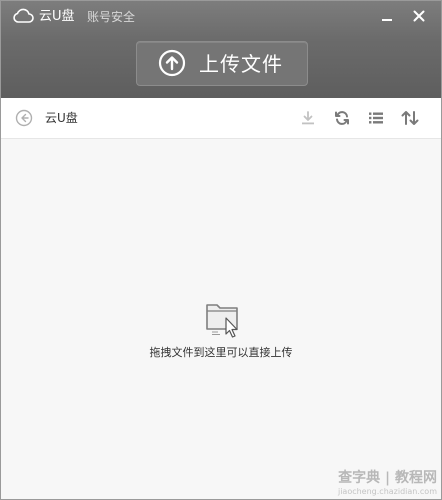  I want to click on list-view-button, so click(376, 118).